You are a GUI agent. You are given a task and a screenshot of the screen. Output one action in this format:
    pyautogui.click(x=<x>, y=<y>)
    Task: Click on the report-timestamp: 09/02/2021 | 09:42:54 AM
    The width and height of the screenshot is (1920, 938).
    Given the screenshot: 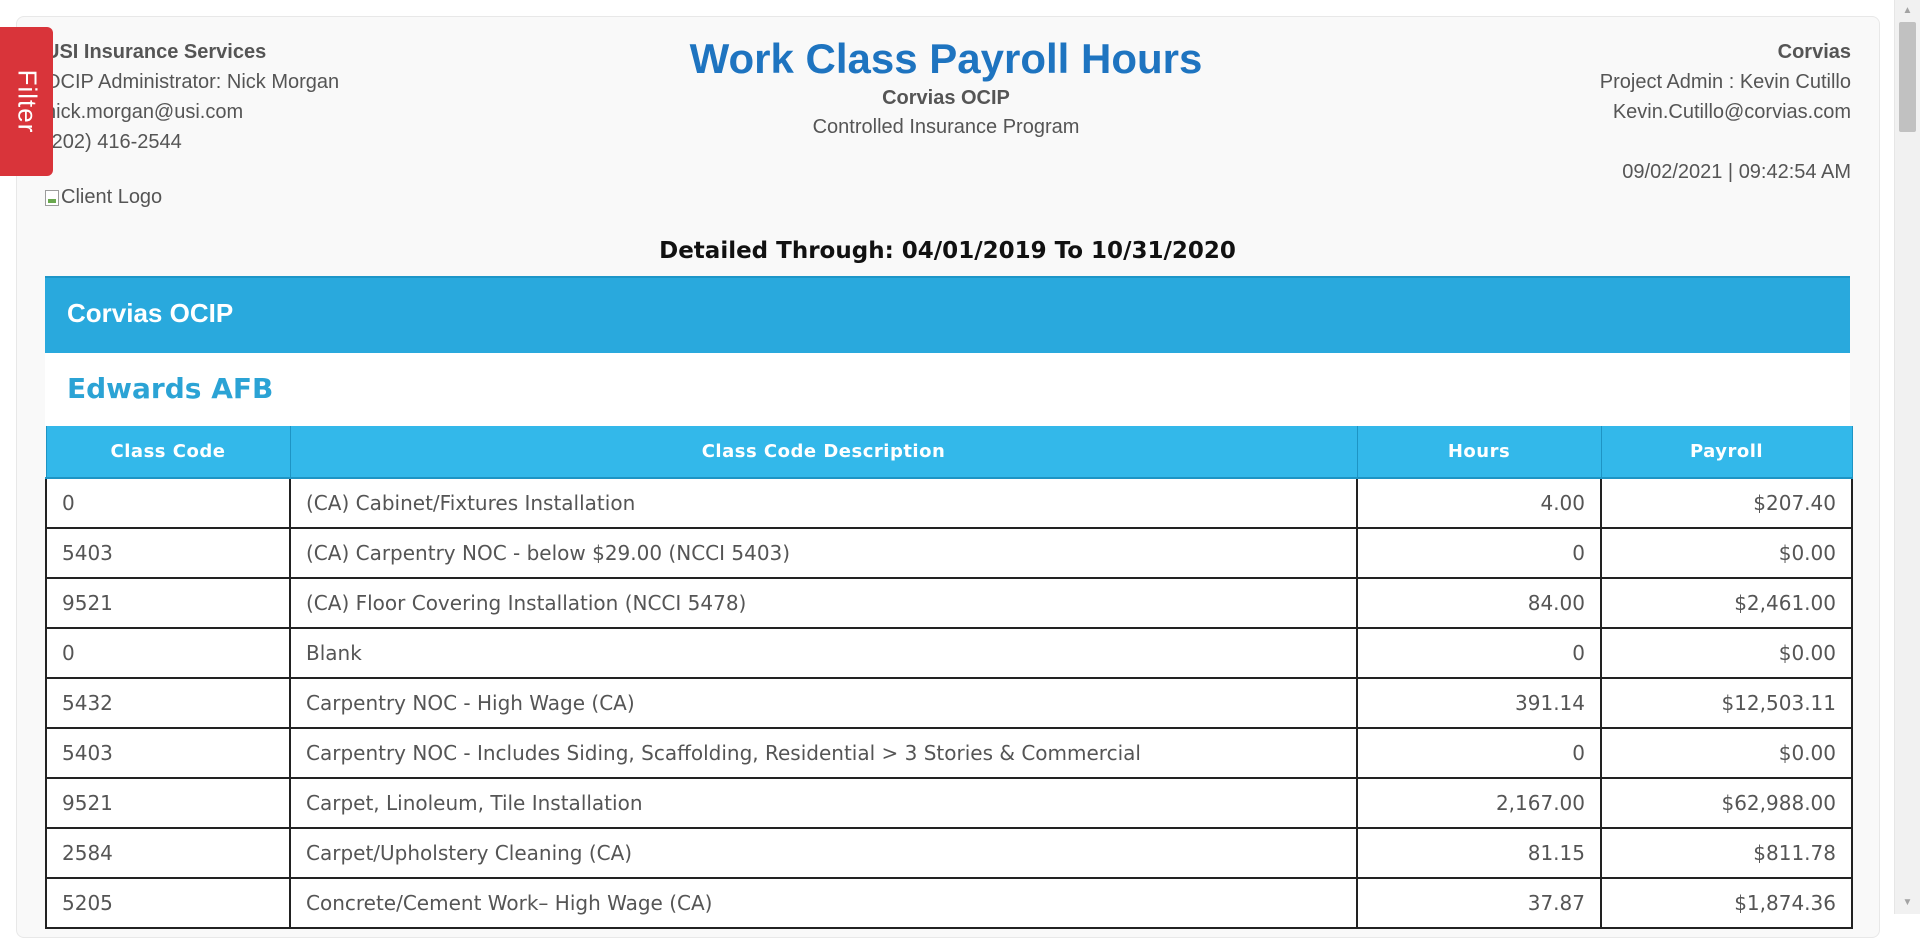 What is the action you would take?
    pyautogui.click(x=1736, y=172)
    